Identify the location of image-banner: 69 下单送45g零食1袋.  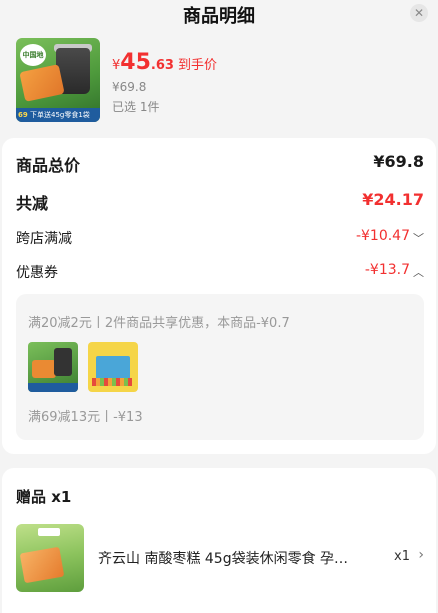
(58, 115).